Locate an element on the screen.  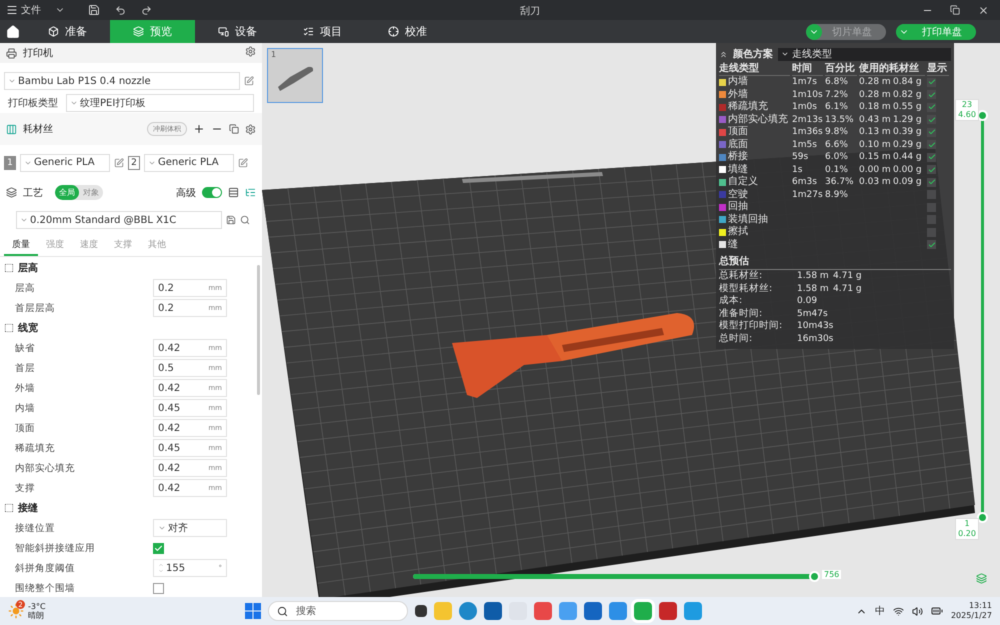
time-cell-text: 1m0s is located at coordinates (805, 107).